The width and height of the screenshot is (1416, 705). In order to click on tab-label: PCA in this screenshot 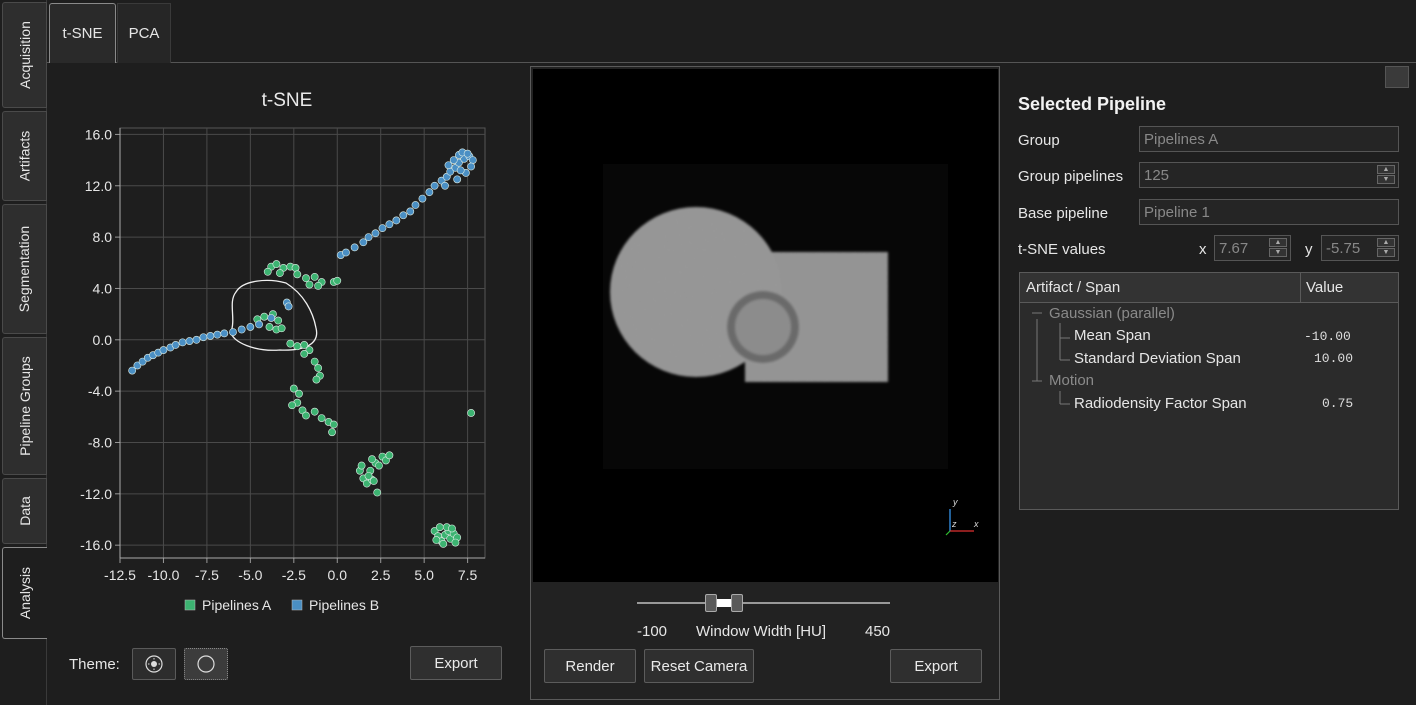, I will do `click(144, 33)`.